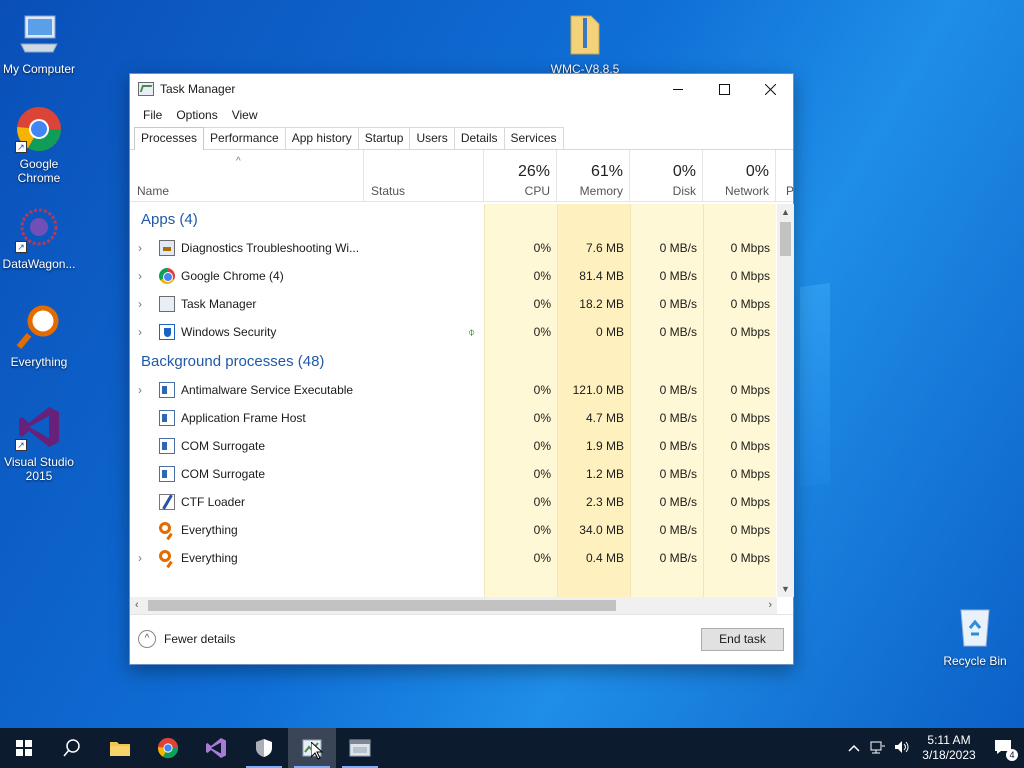  What do you see at coordinates (785, 176) in the screenshot?
I see `column-power: P` at bounding box center [785, 176].